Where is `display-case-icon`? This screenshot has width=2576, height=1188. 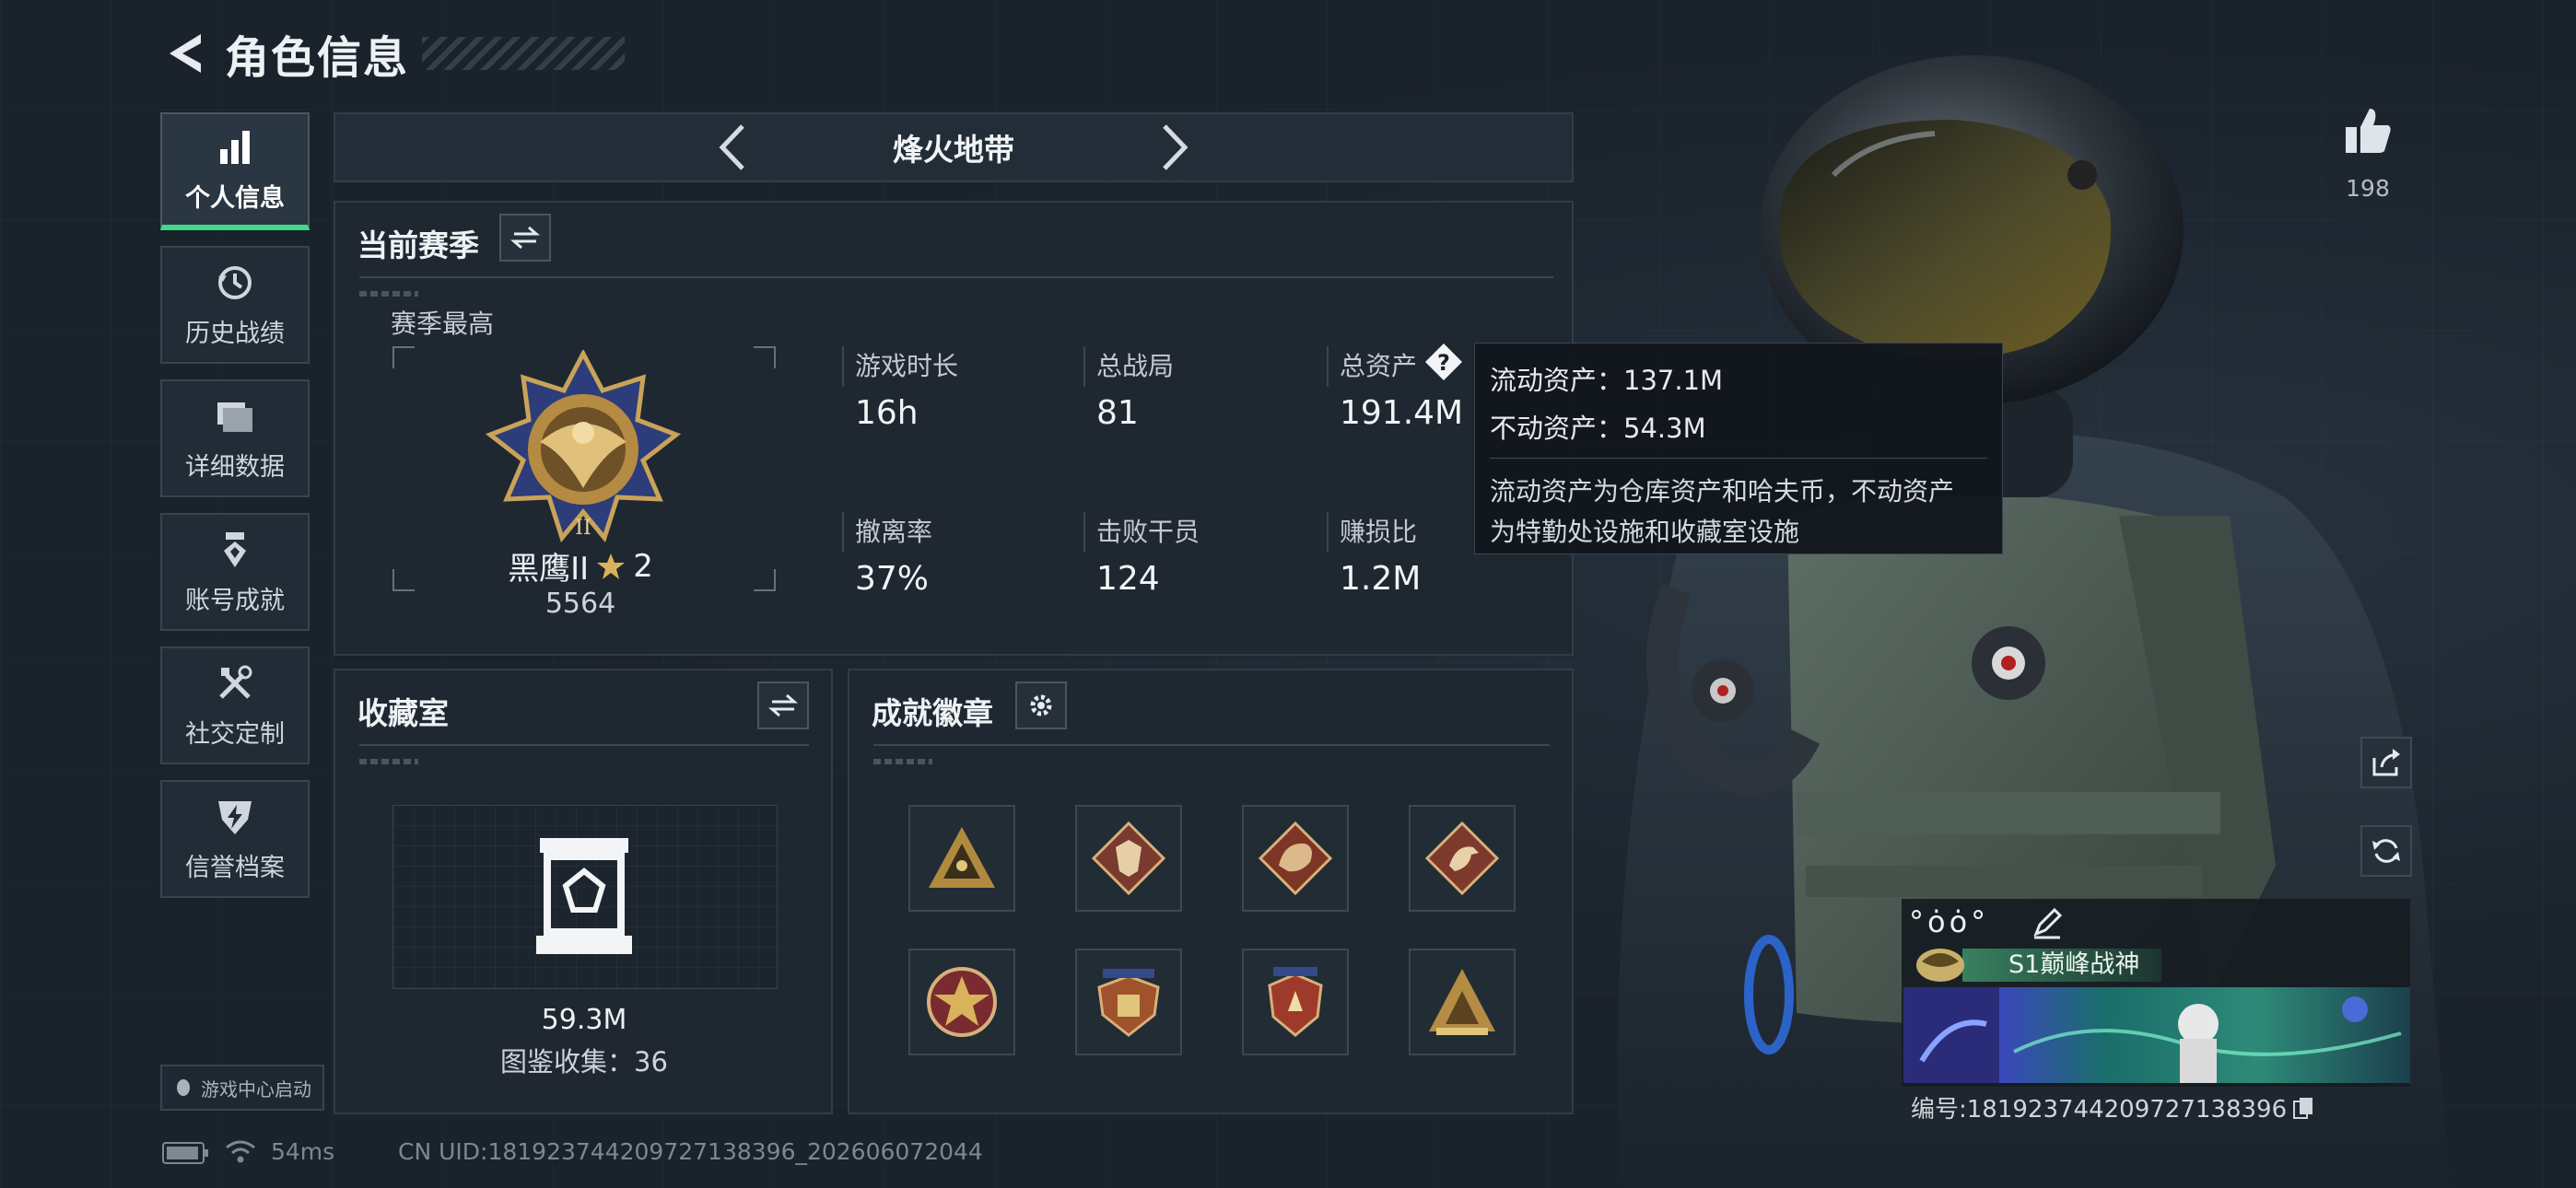 display-case-icon is located at coordinates (584, 896).